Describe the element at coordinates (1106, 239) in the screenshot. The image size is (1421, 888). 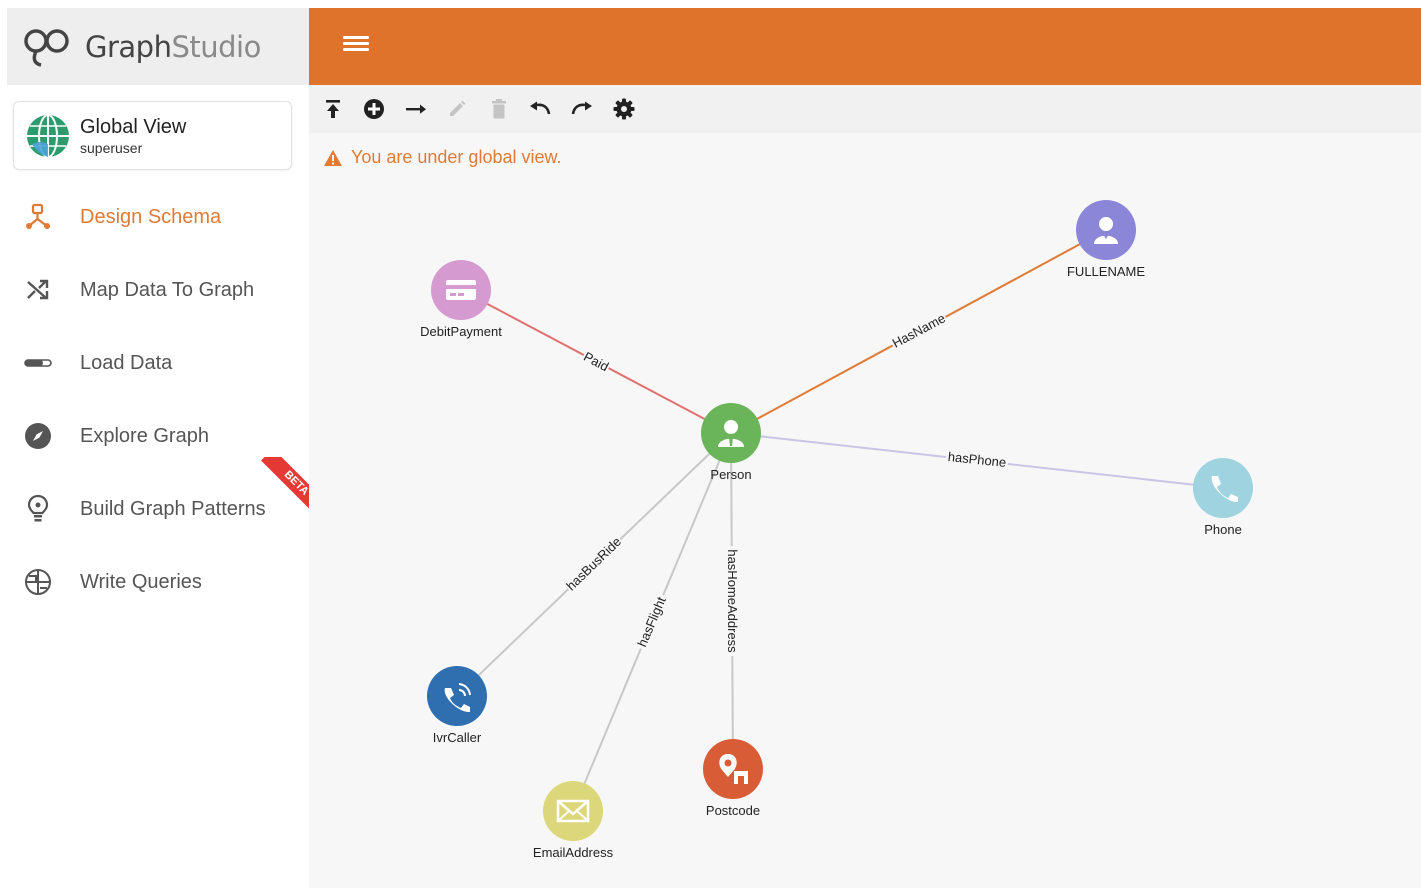
I see `node-fullname: FULLENAME` at that location.